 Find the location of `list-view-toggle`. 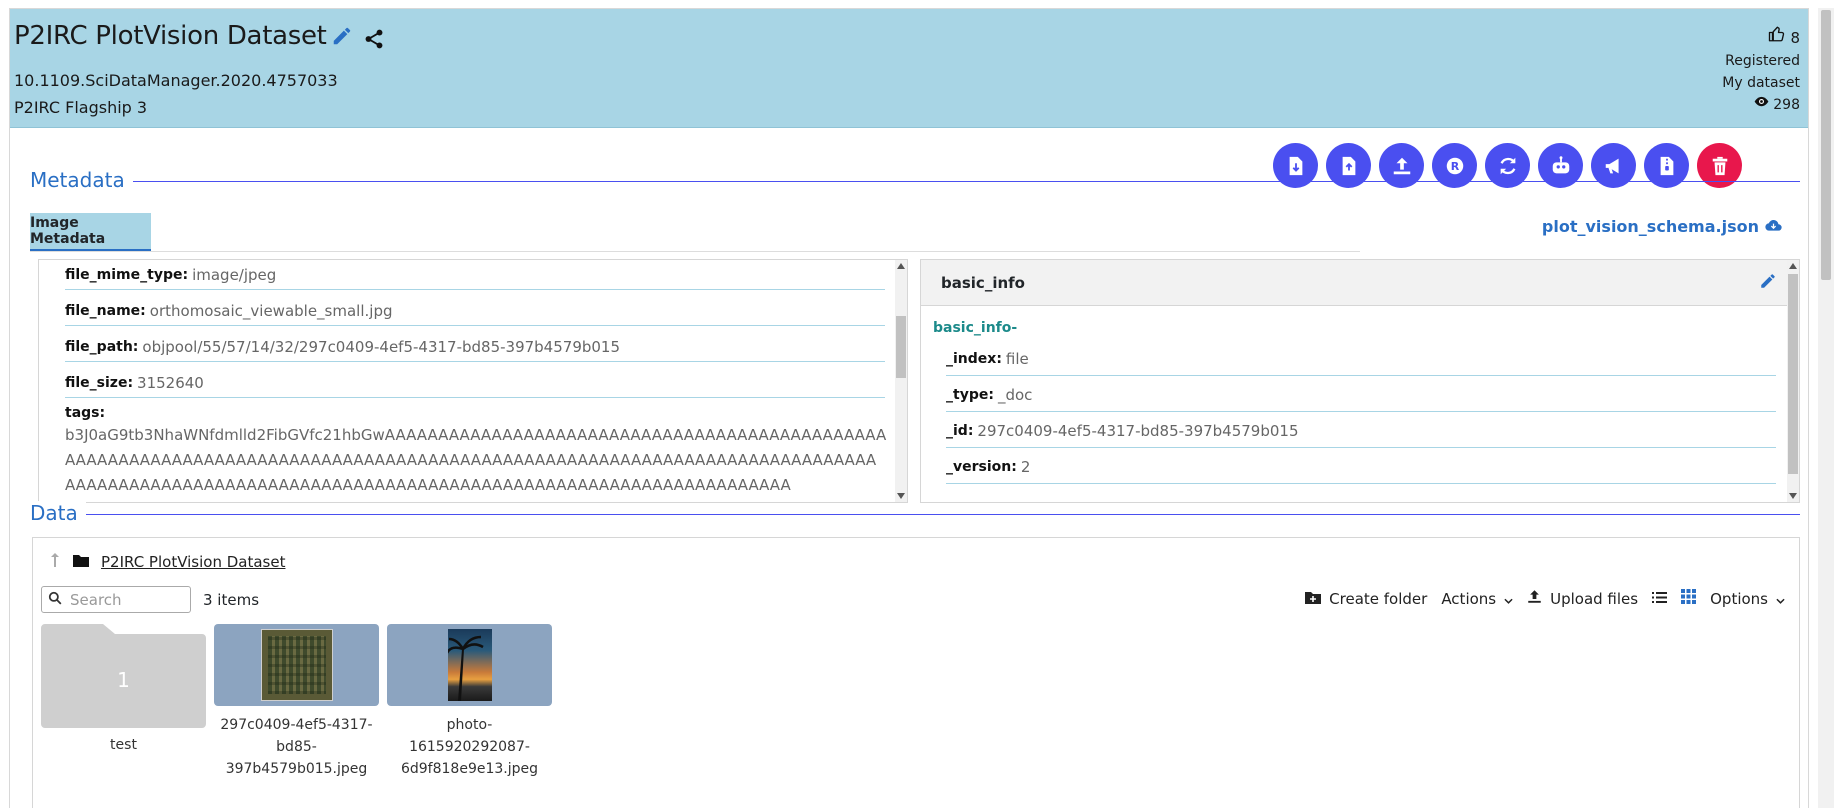

list-view-toggle is located at coordinates (1660, 599).